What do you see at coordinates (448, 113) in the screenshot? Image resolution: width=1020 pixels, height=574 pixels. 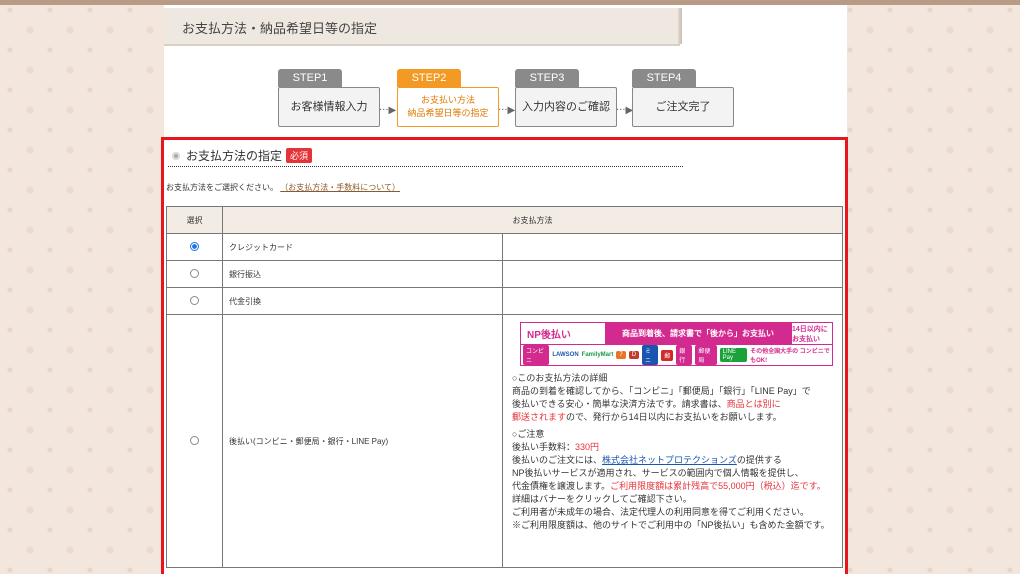 I see `step-2-label-line2: 納品希望日等の指定` at bounding box center [448, 113].